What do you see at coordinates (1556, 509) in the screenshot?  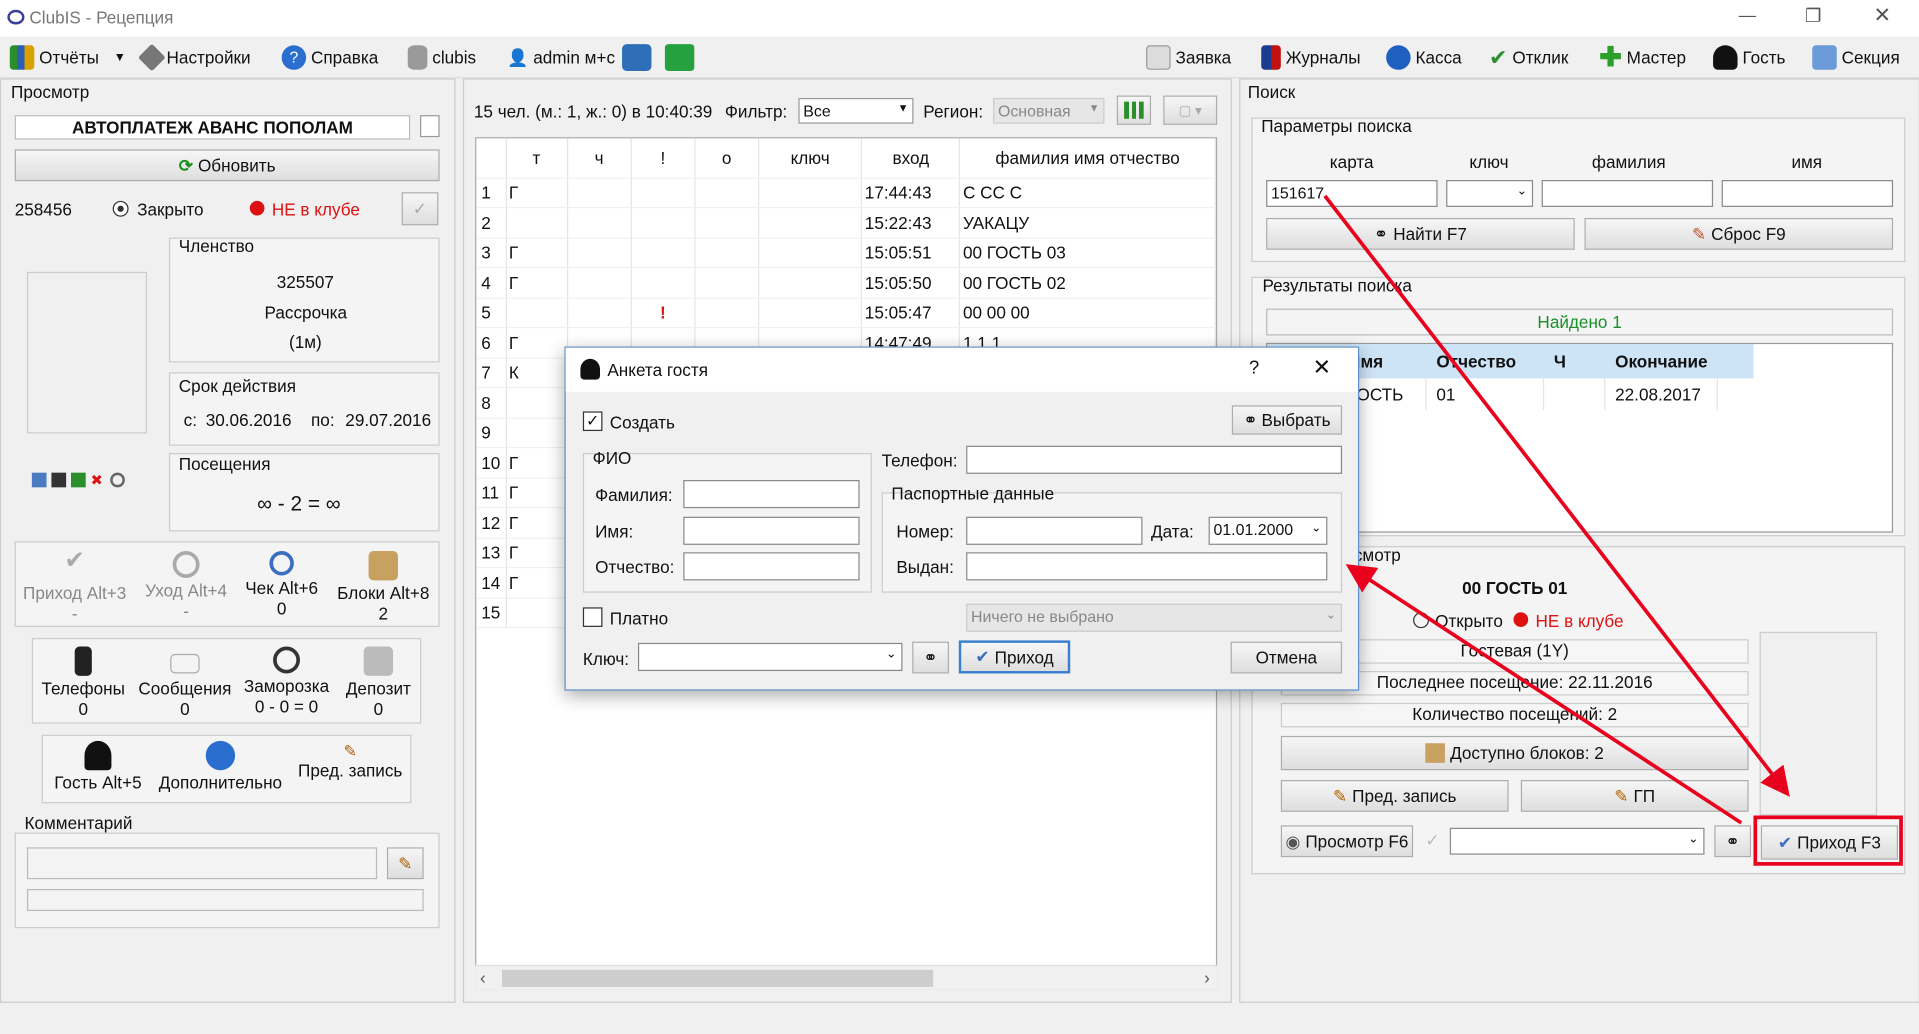 I see `annotation-arrows` at bounding box center [1556, 509].